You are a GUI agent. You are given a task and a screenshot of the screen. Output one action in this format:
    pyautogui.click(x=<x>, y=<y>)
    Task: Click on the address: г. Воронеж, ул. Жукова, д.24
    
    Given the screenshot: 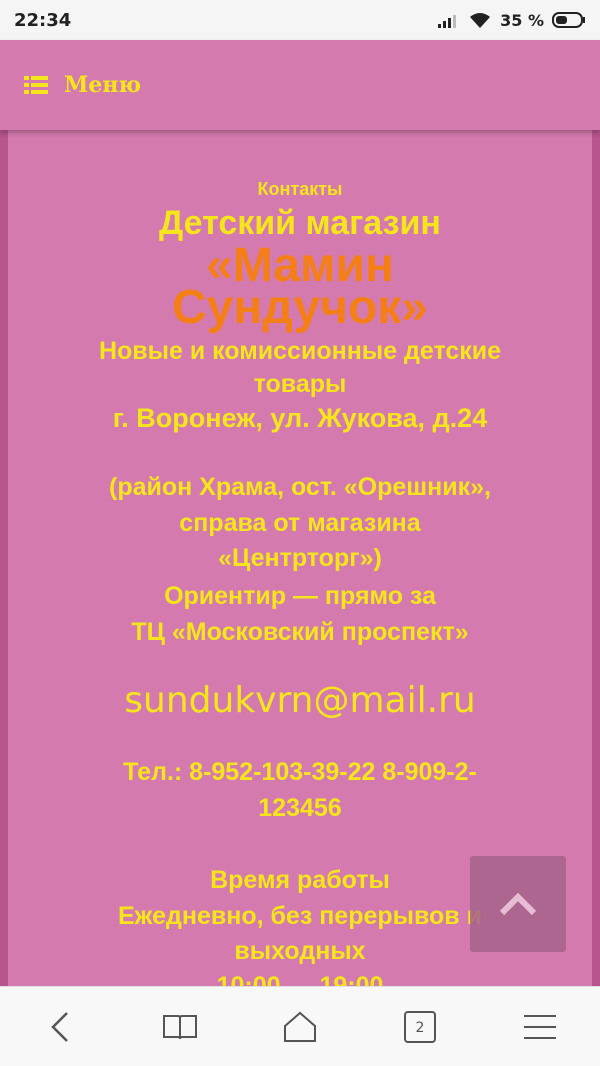 What is the action you would take?
    pyautogui.click(x=300, y=418)
    